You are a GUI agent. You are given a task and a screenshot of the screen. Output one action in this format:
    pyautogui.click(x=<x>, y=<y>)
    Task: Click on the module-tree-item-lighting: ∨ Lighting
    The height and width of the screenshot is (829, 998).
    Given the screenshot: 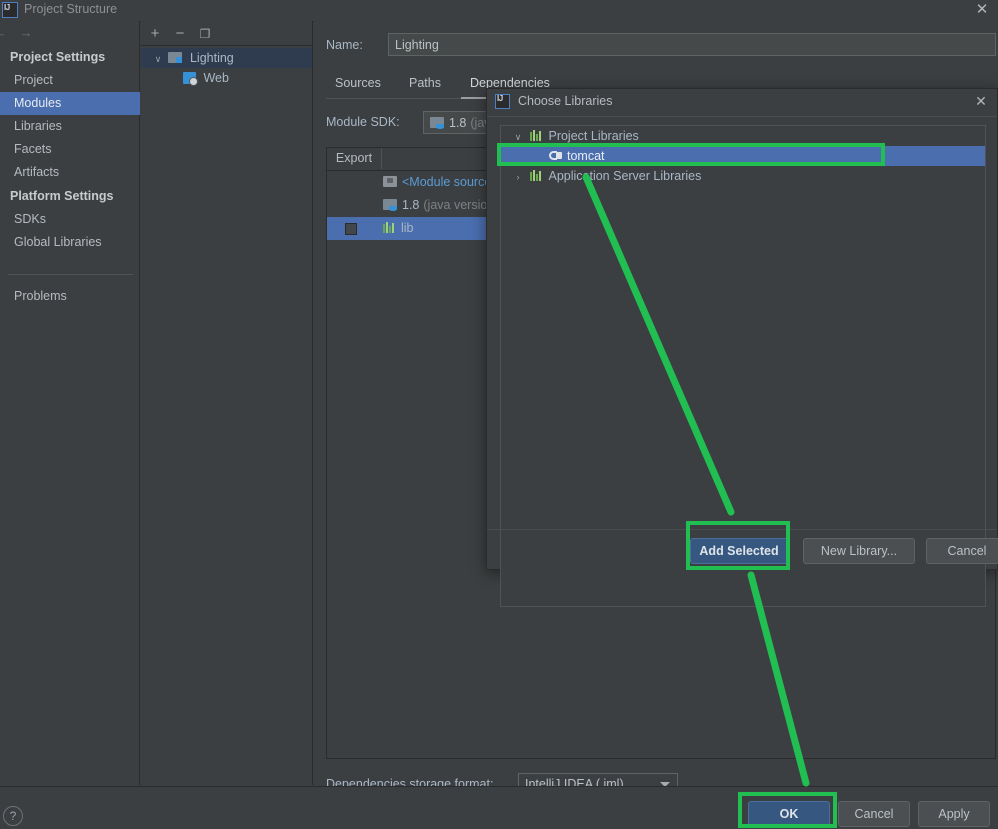 What is the action you would take?
    pyautogui.click(x=226, y=58)
    